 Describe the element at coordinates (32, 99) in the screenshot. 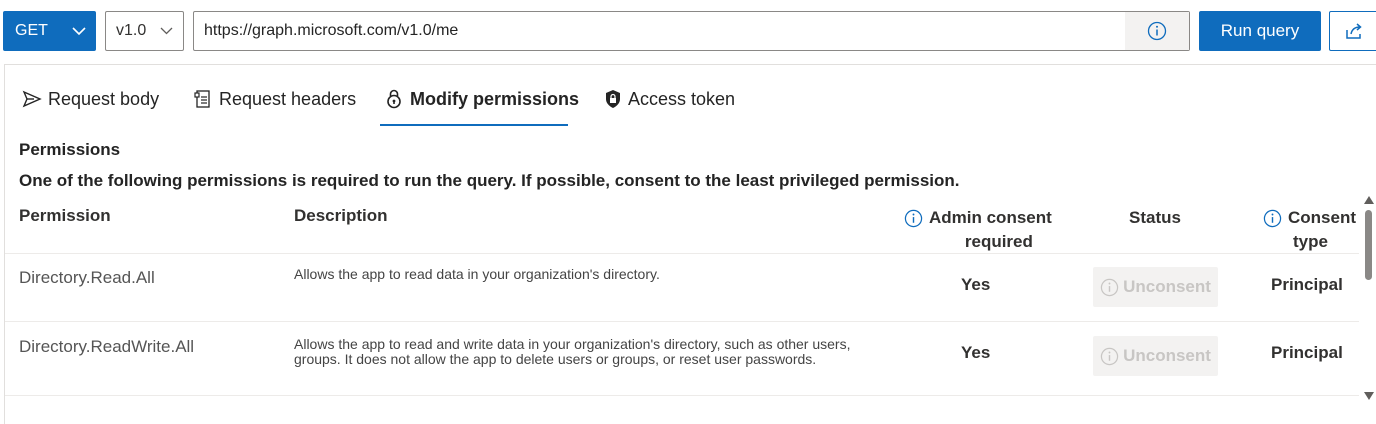

I see `send-icon` at that location.